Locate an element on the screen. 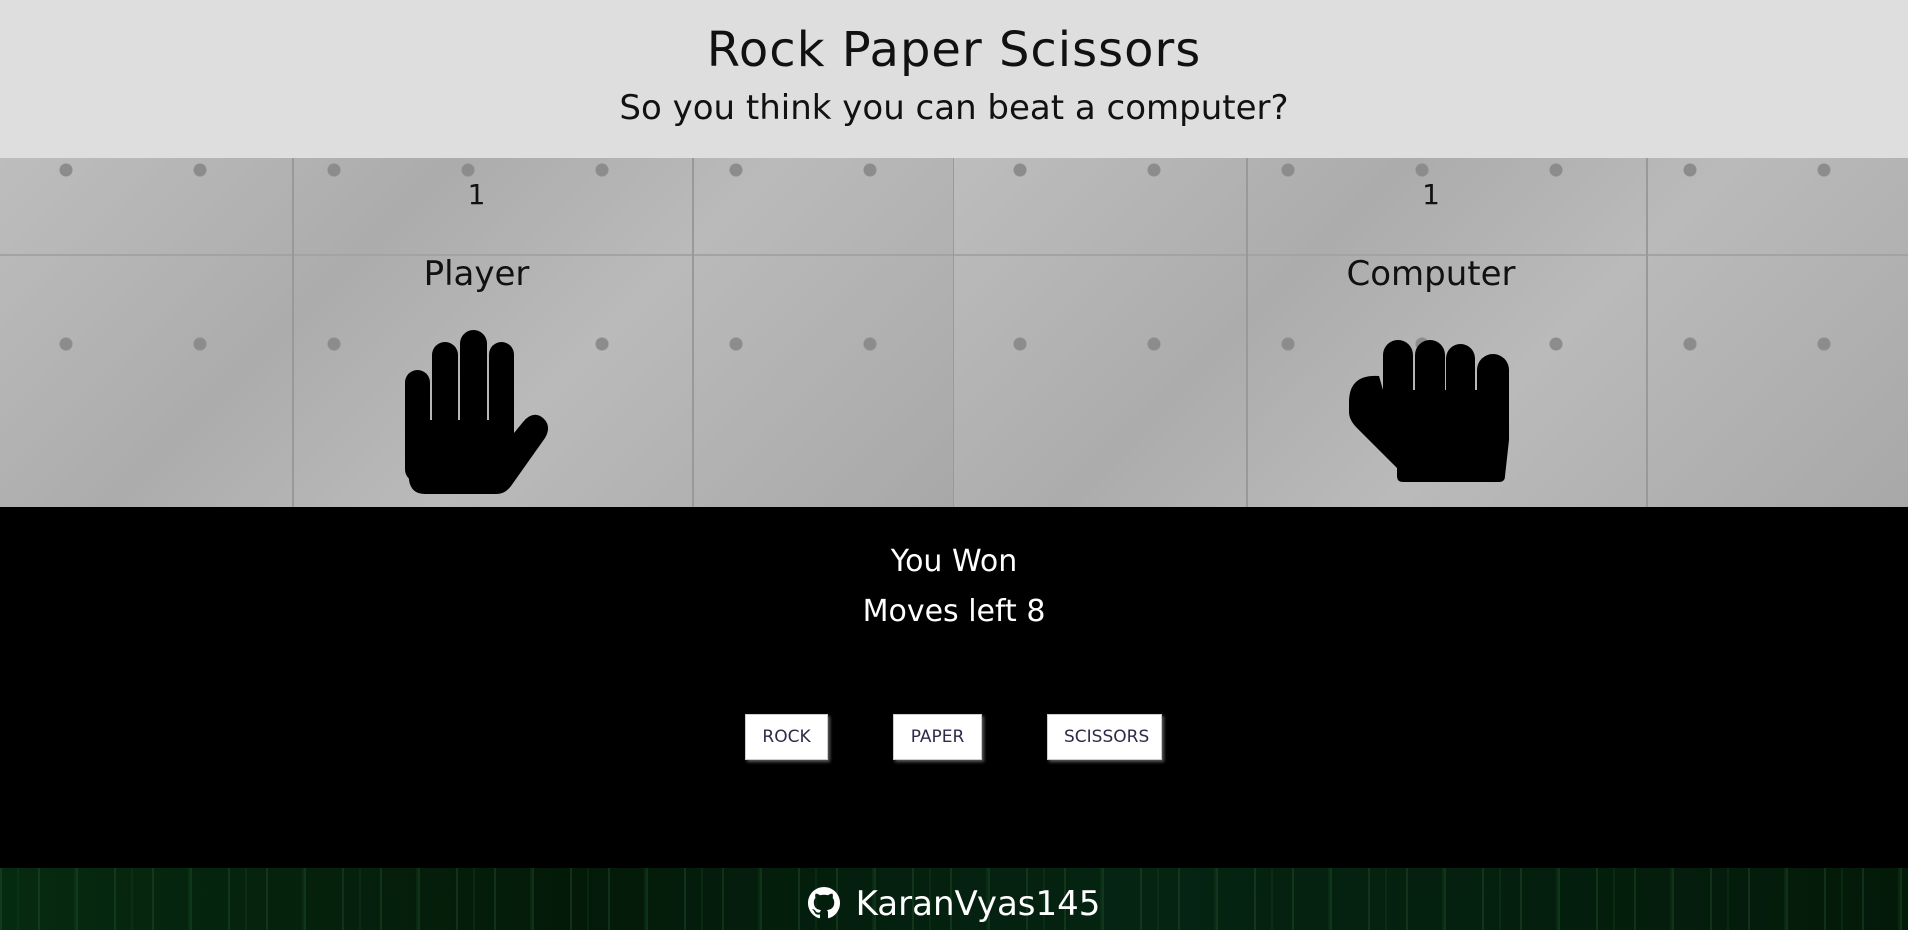 The height and width of the screenshot is (930, 1908). github-profile-link: KaranVyas145 is located at coordinates (954, 904).